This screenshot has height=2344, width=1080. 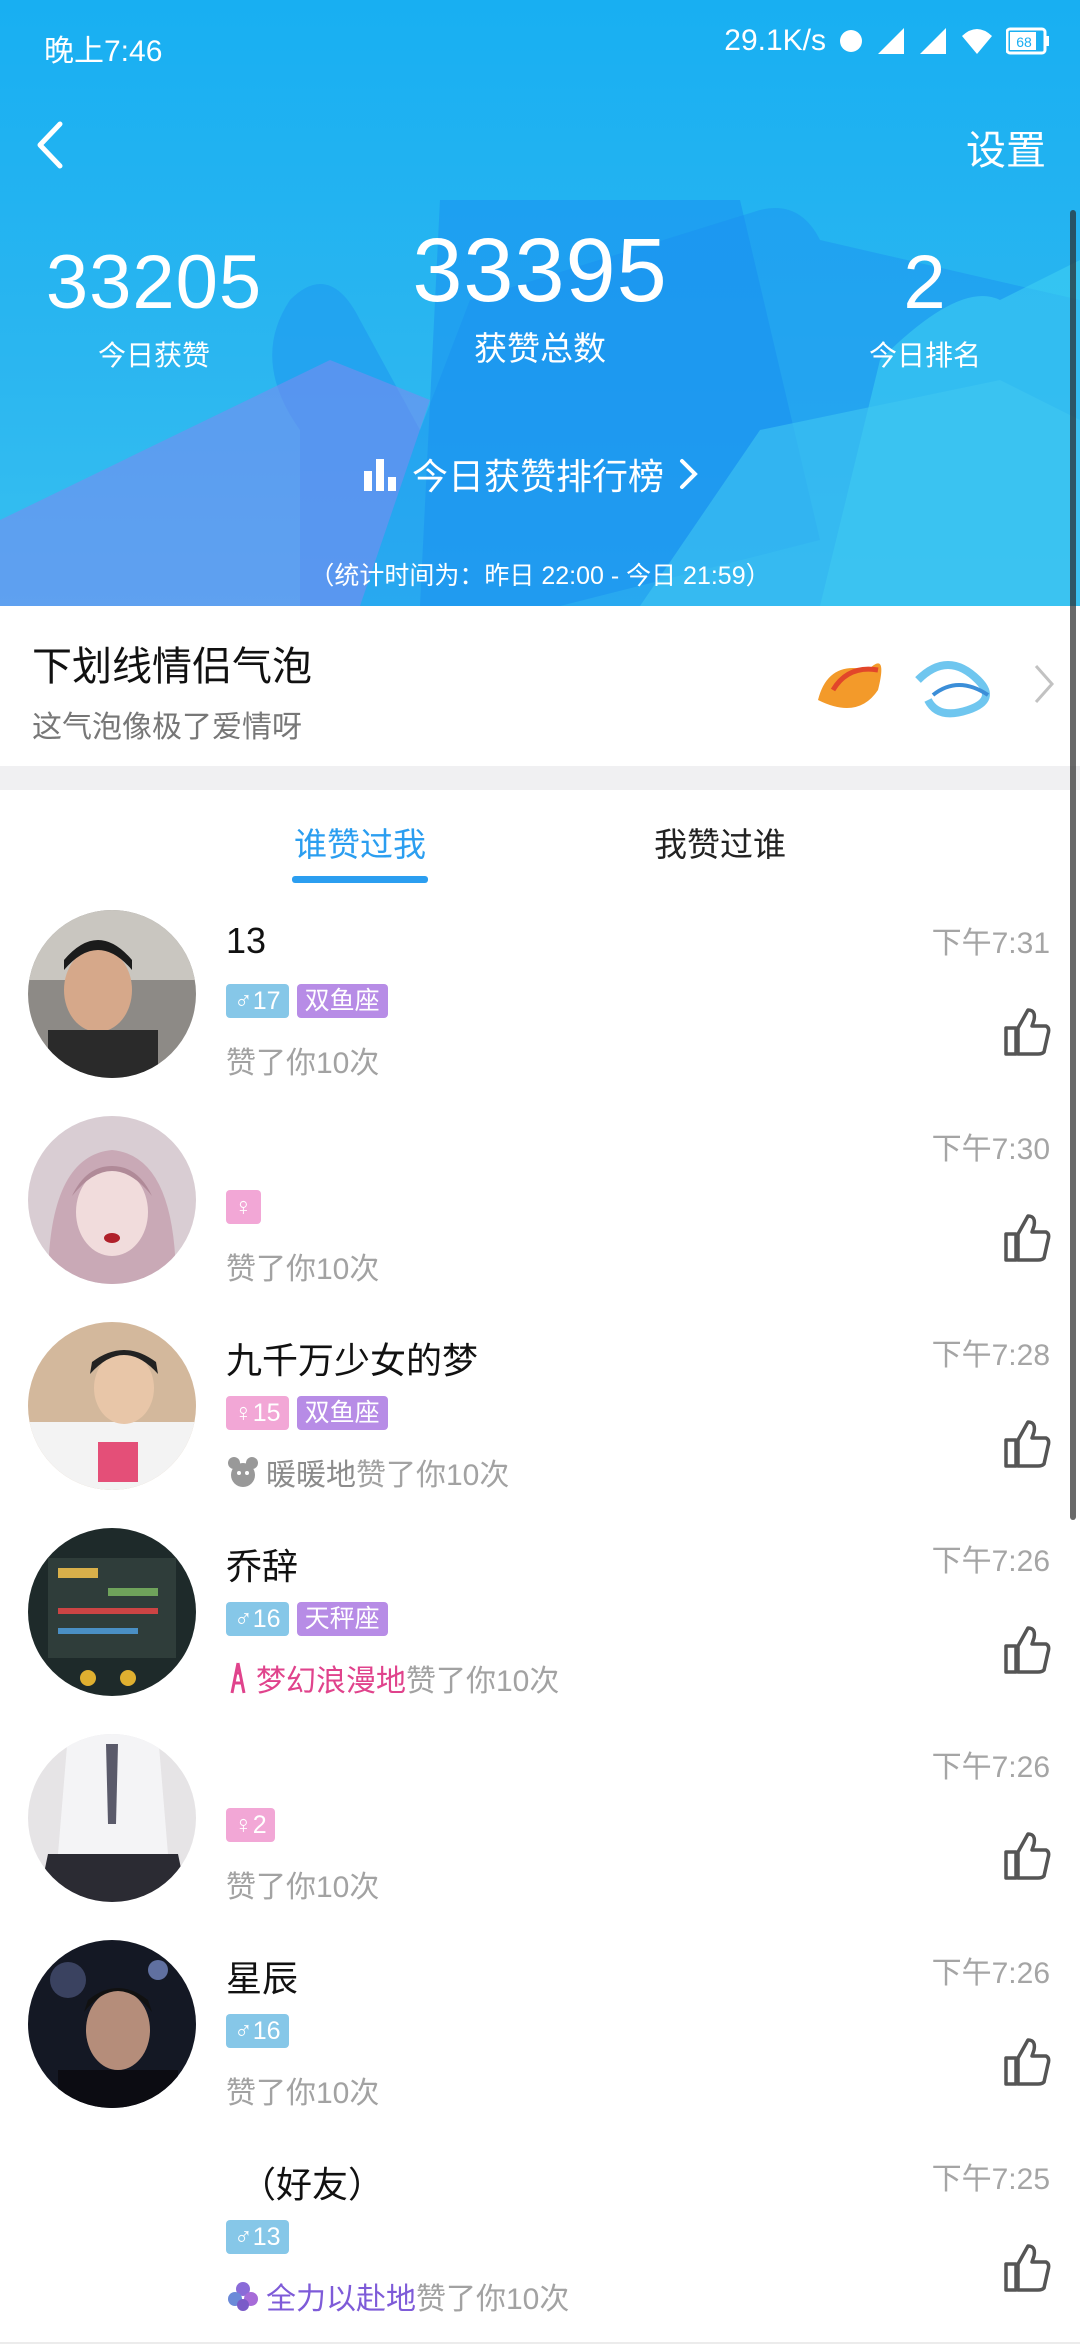 What do you see at coordinates (367, 1472) in the screenshot?
I see `like-description: 暖暖地 赞了你10次` at bounding box center [367, 1472].